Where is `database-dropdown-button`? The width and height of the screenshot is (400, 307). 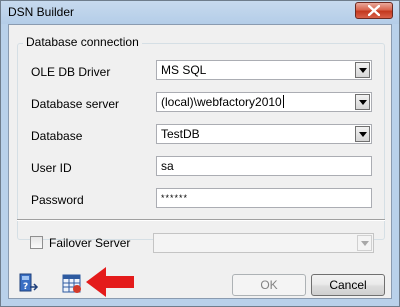
database-dropdown-button is located at coordinates (362, 134).